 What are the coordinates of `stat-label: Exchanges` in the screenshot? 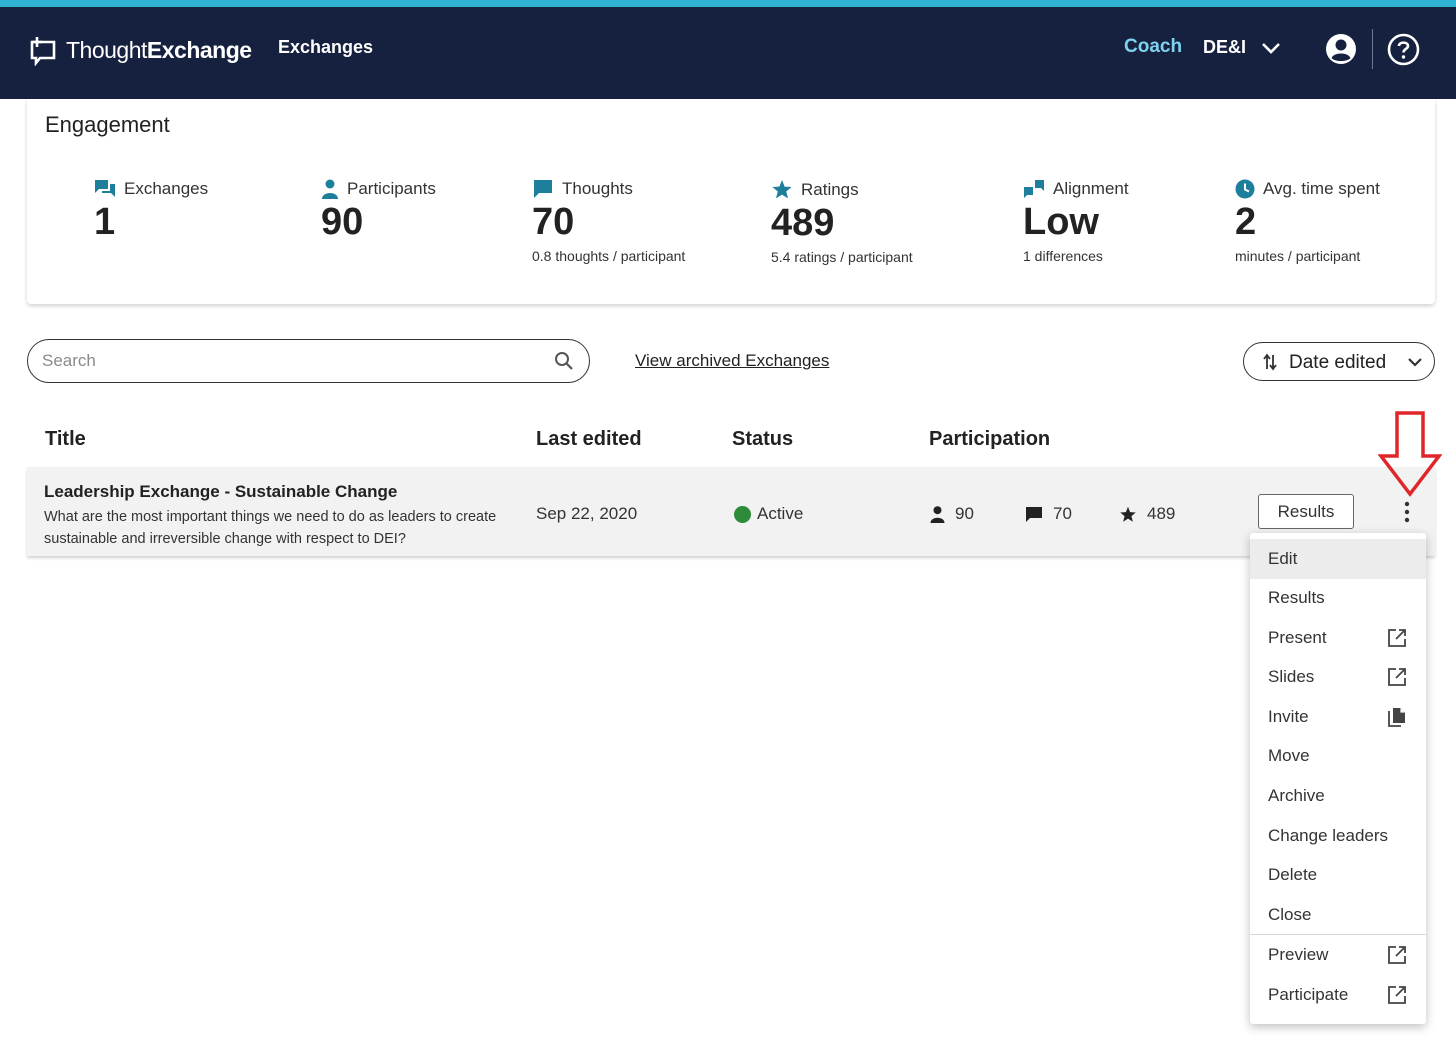 It's located at (166, 188).